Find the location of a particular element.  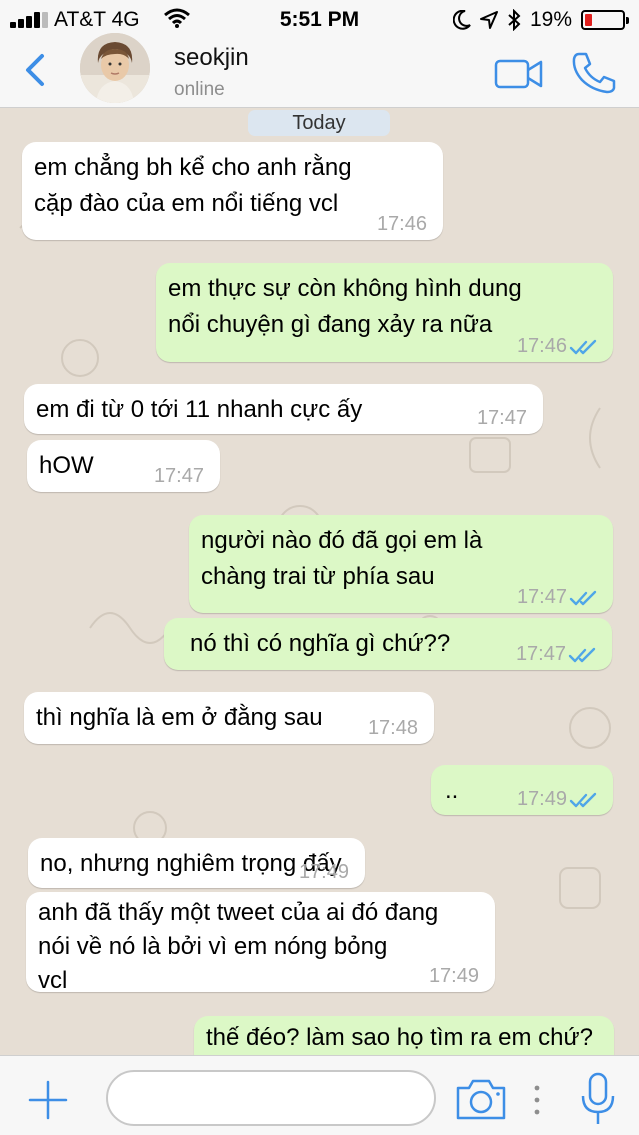

message-bubble-outgoing: .. 17:49 is located at coordinates (522, 790).